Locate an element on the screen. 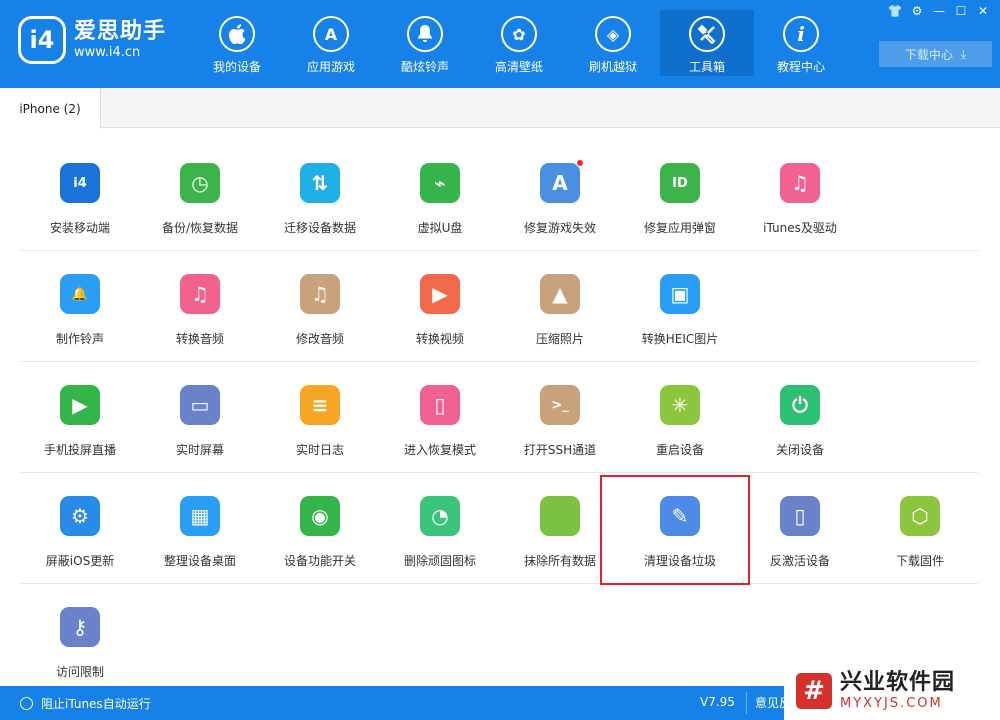 Image resolution: width=1000 pixels, height=720 pixels. tool-glyph: i4 is located at coordinates (80, 183).